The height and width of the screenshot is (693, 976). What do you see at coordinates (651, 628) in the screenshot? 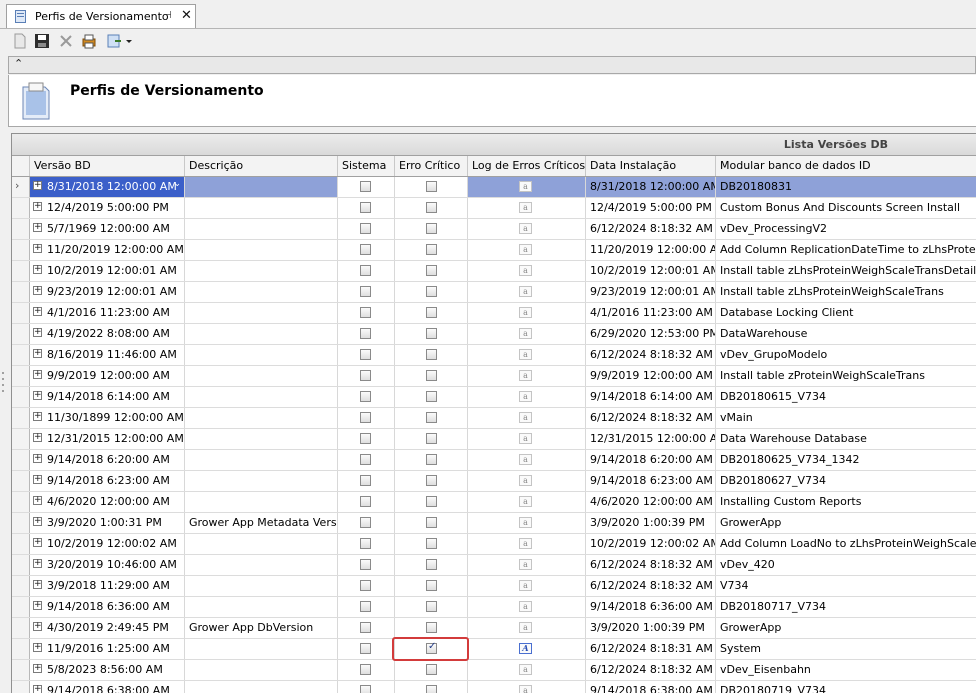
I see `cell-data-instalacao: 3/9/2020 1:00:39 PM` at bounding box center [651, 628].